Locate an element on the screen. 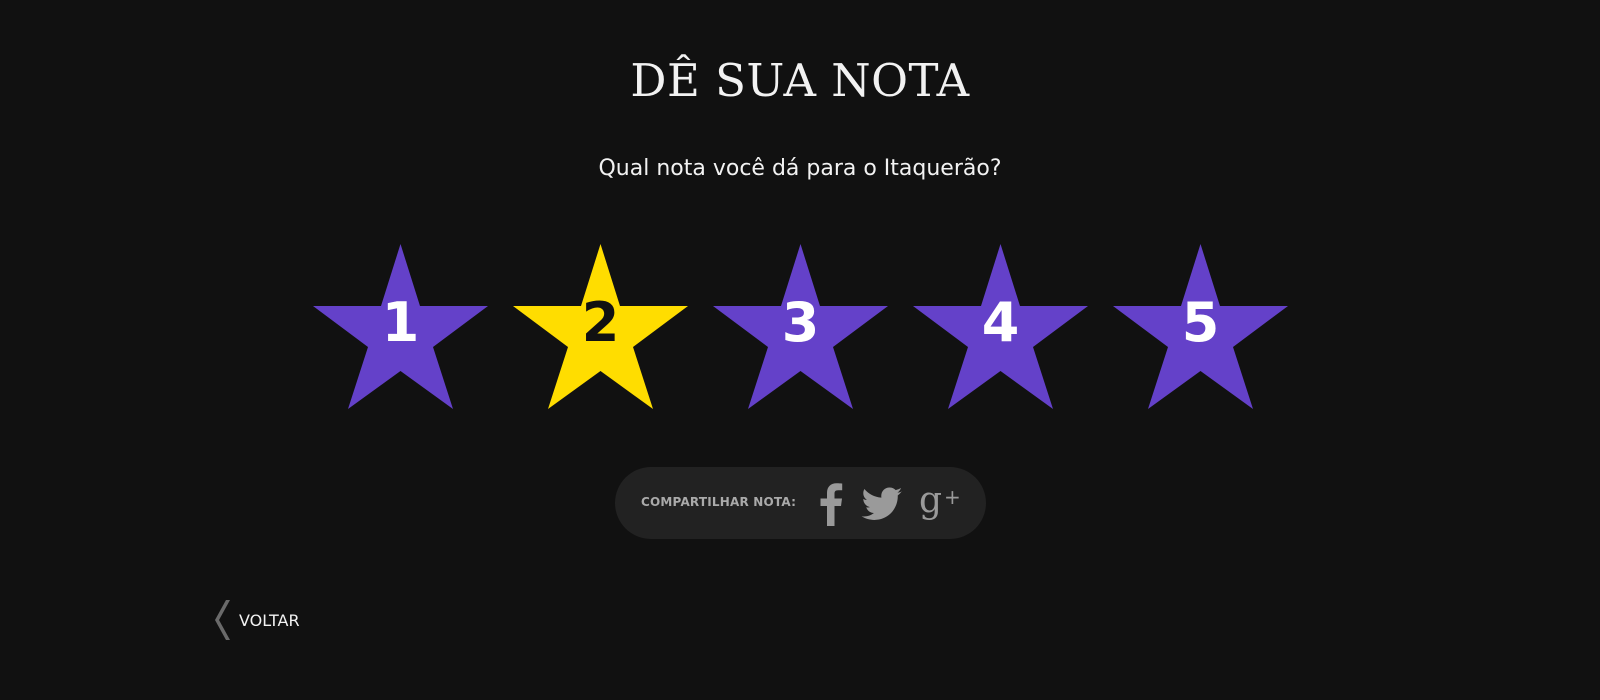 This screenshot has height=700, width=1600. star-rating: 1 2 3 4 5 is located at coordinates (800, 329).